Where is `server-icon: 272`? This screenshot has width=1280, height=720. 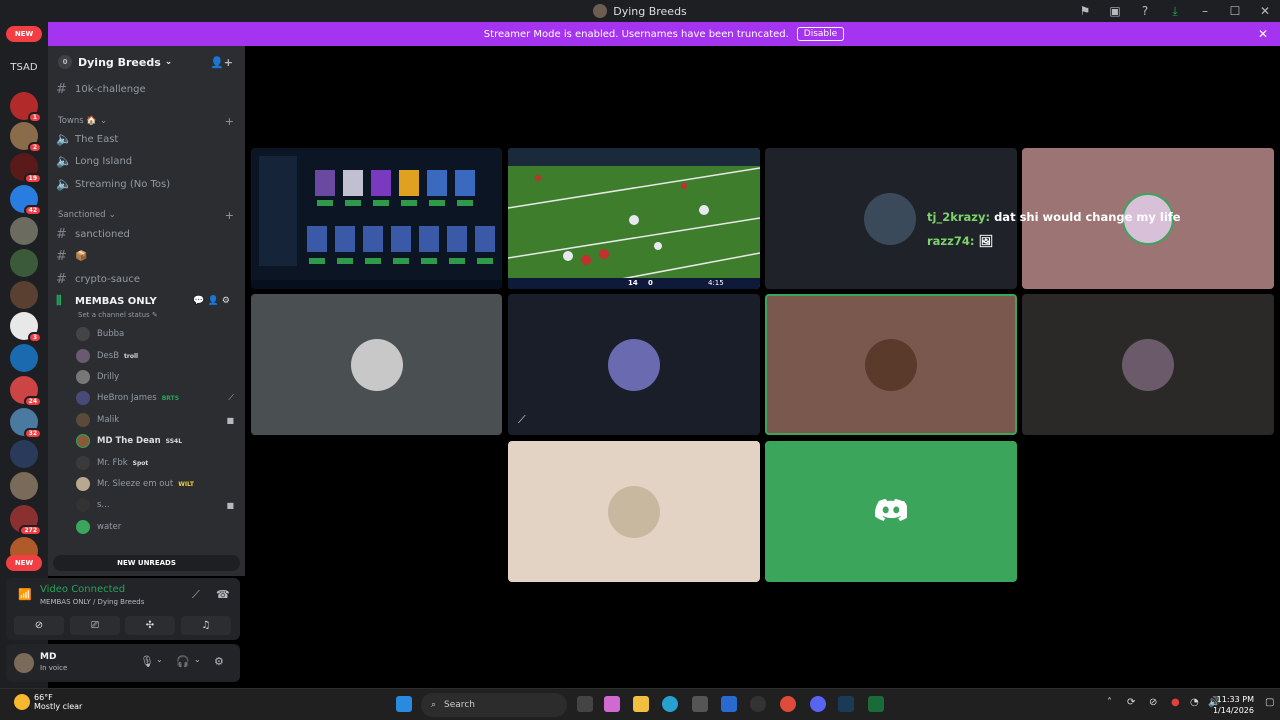
server-icon: 272 is located at coordinates (26, 520).